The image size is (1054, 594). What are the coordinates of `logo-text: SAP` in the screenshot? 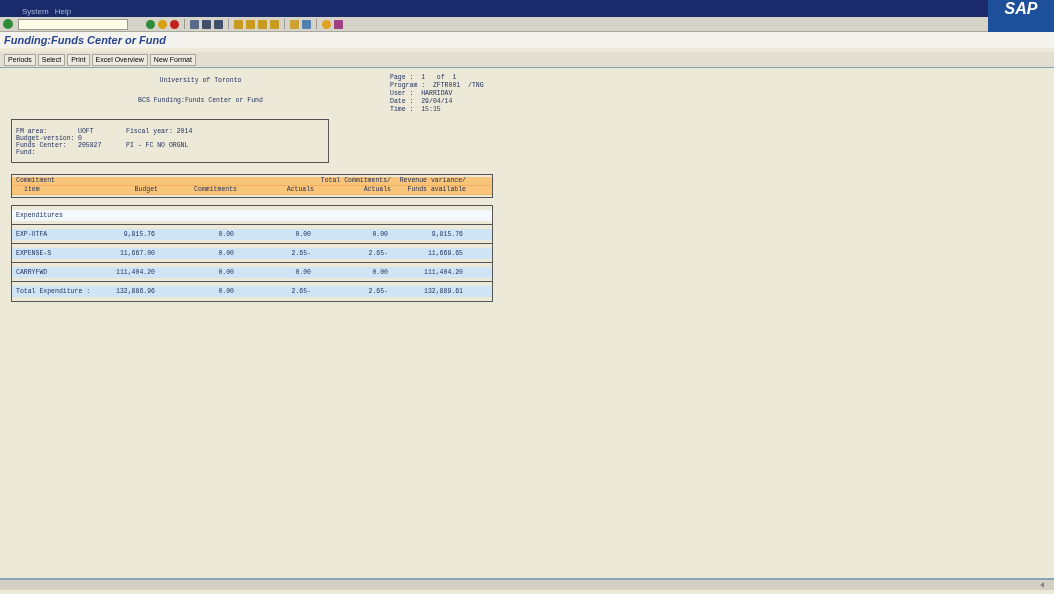 It's located at (1021, 9).